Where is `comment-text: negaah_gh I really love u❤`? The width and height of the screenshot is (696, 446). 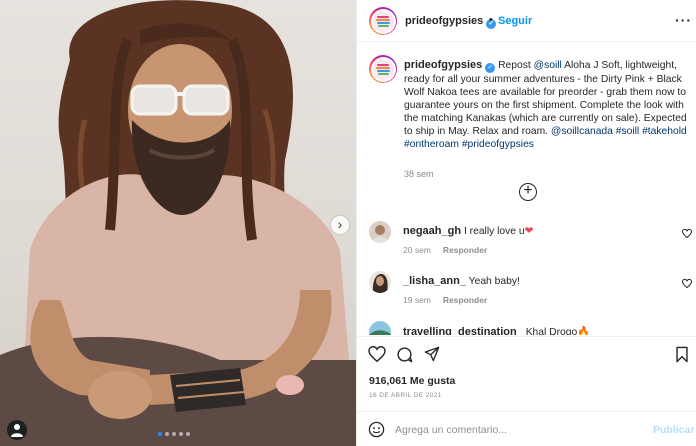
comment-text: negaah_gh I really love u❤ is located at coordinates (468, 231).